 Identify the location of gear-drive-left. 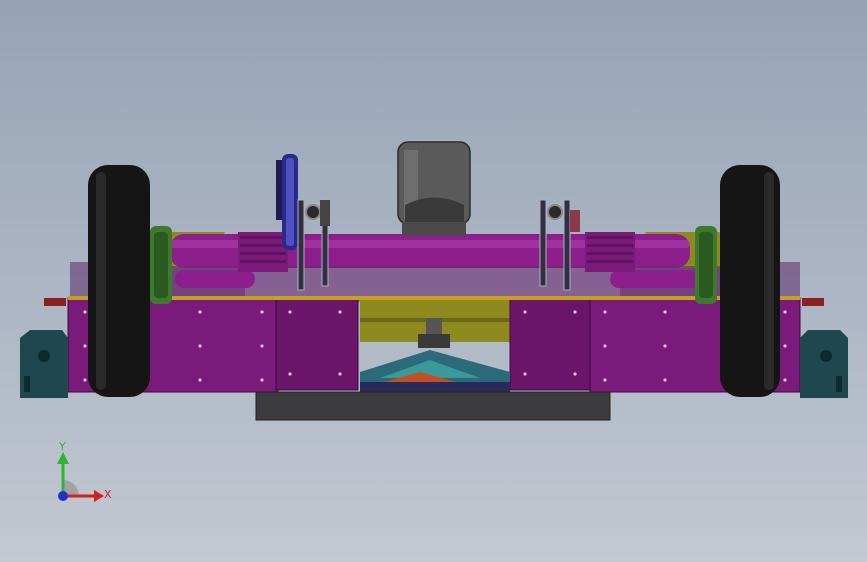
(263, 252).